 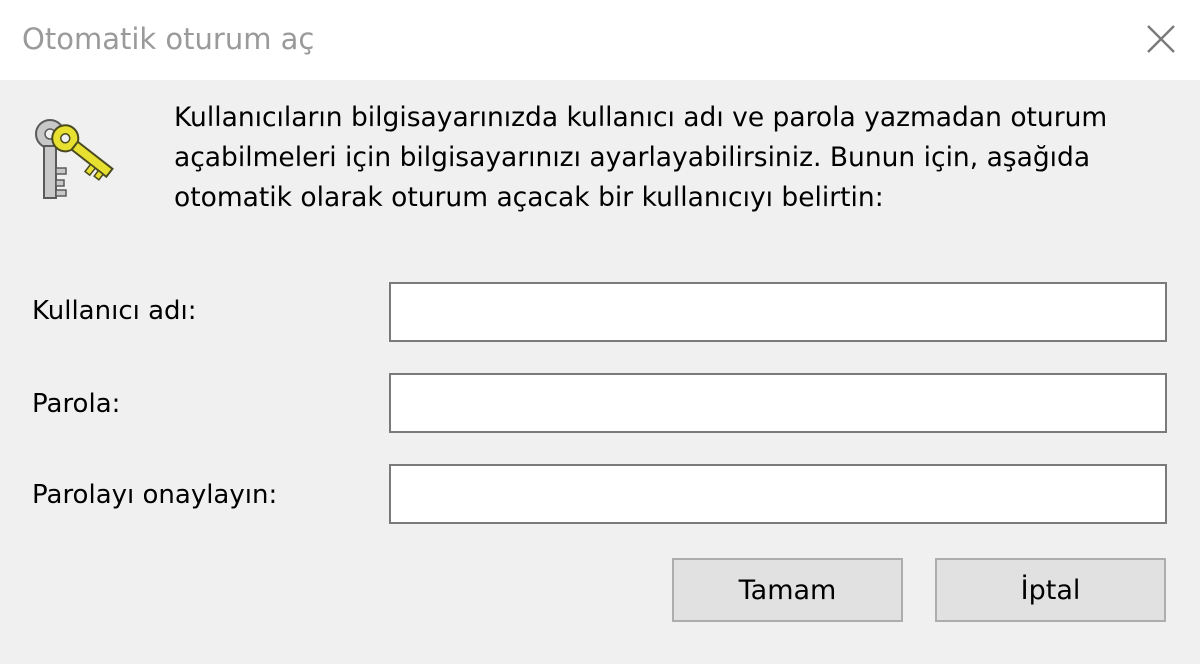 What do you see at coordinates (778, 494) in the screenshot?
I see `confirm-password-input` at bounding box center [778, 494].